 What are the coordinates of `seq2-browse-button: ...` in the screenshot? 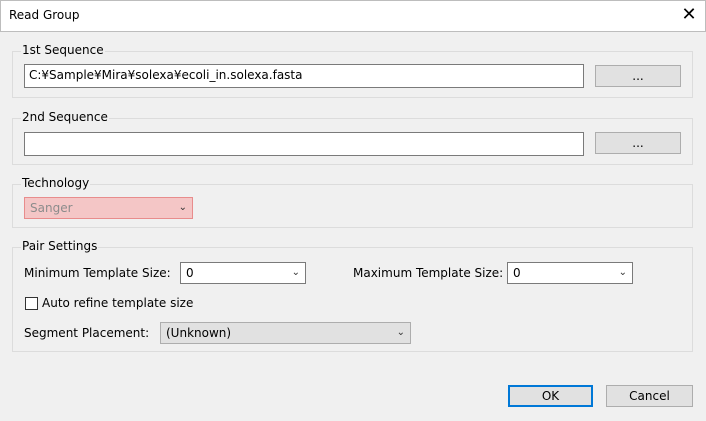 It's located at (638, 143).